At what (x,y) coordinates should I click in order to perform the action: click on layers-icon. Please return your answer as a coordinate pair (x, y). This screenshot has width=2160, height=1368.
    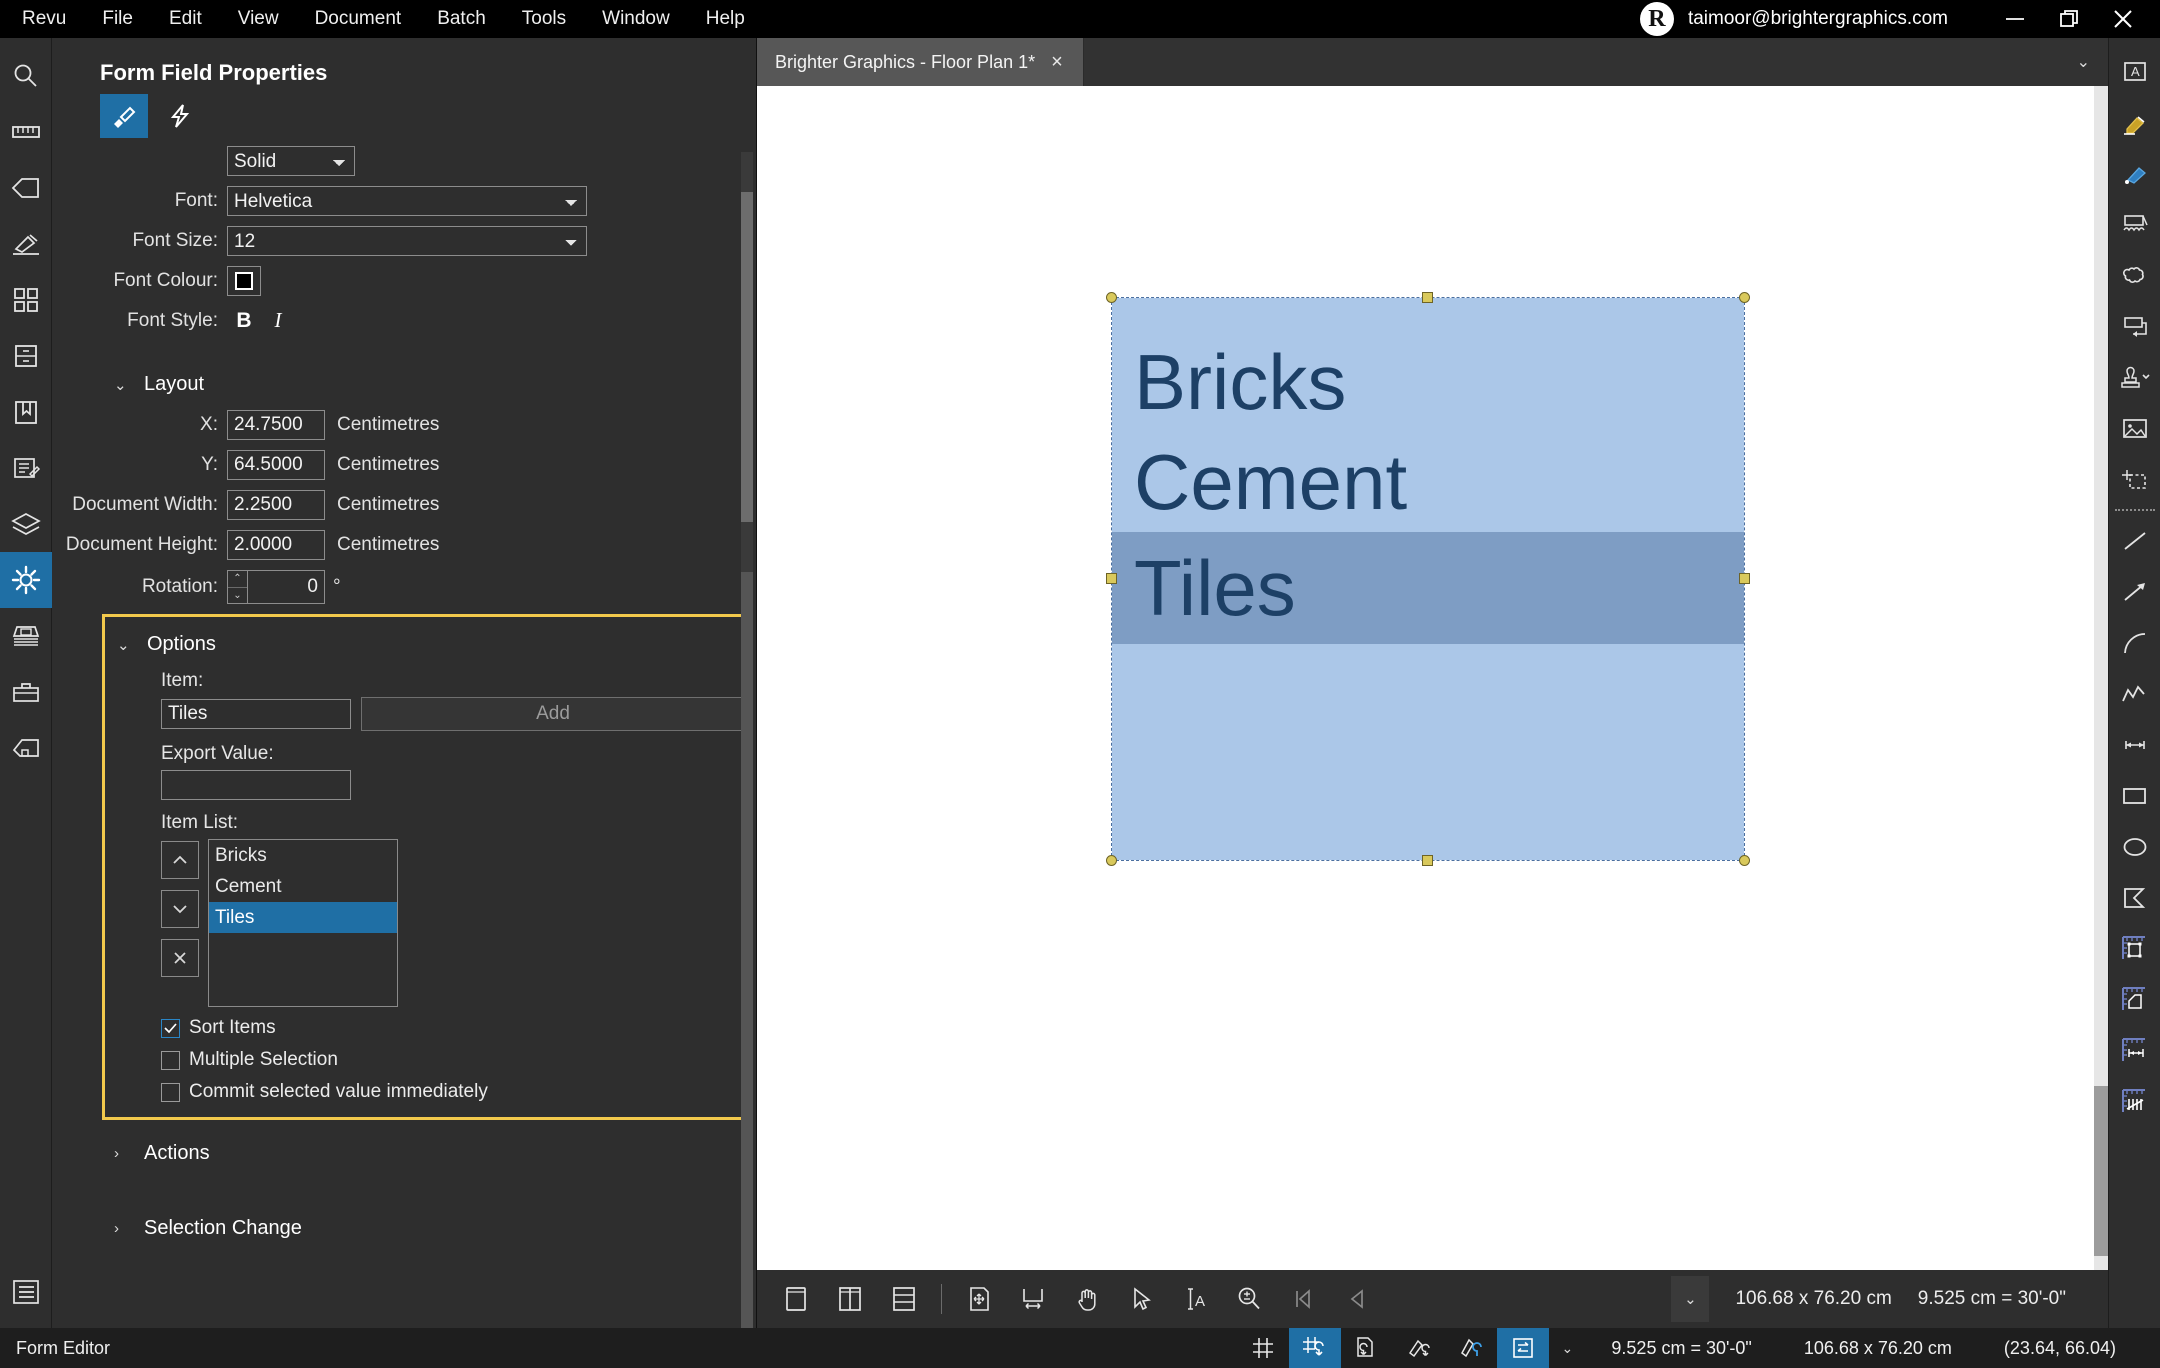
    Looking at the image, I should click on (26, 524).